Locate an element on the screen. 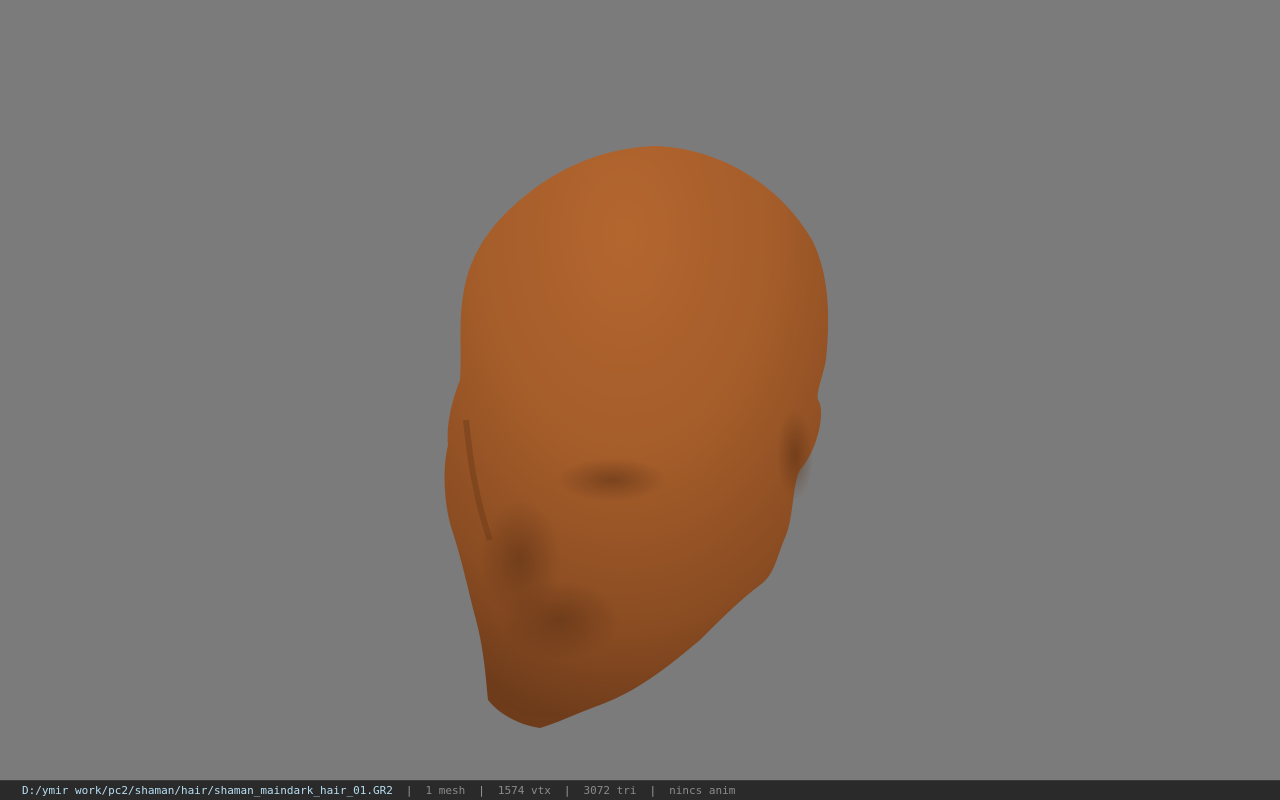  mouth-shadow is located at coordinates (560, 620).